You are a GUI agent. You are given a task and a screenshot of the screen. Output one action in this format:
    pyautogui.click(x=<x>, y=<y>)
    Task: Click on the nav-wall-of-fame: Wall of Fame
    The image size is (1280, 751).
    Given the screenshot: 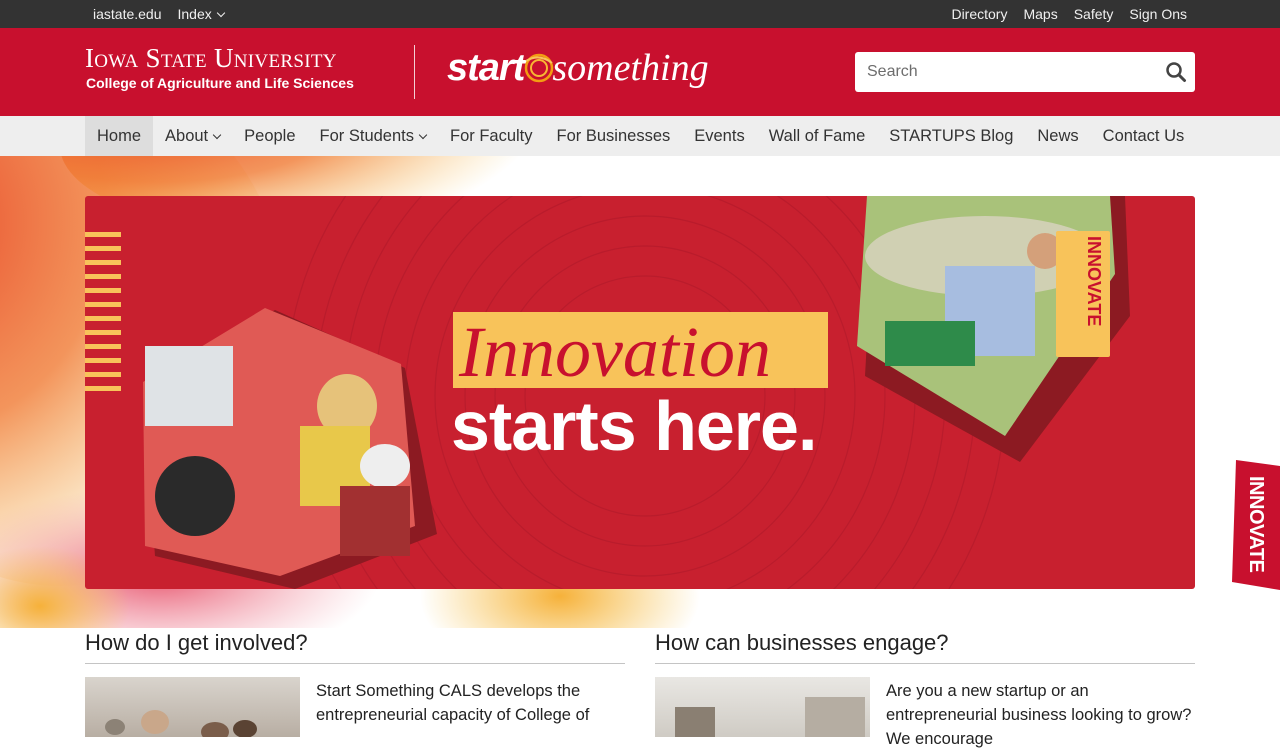 What is the action you would take?
    pyautogui.click(x=817, y=136)
    